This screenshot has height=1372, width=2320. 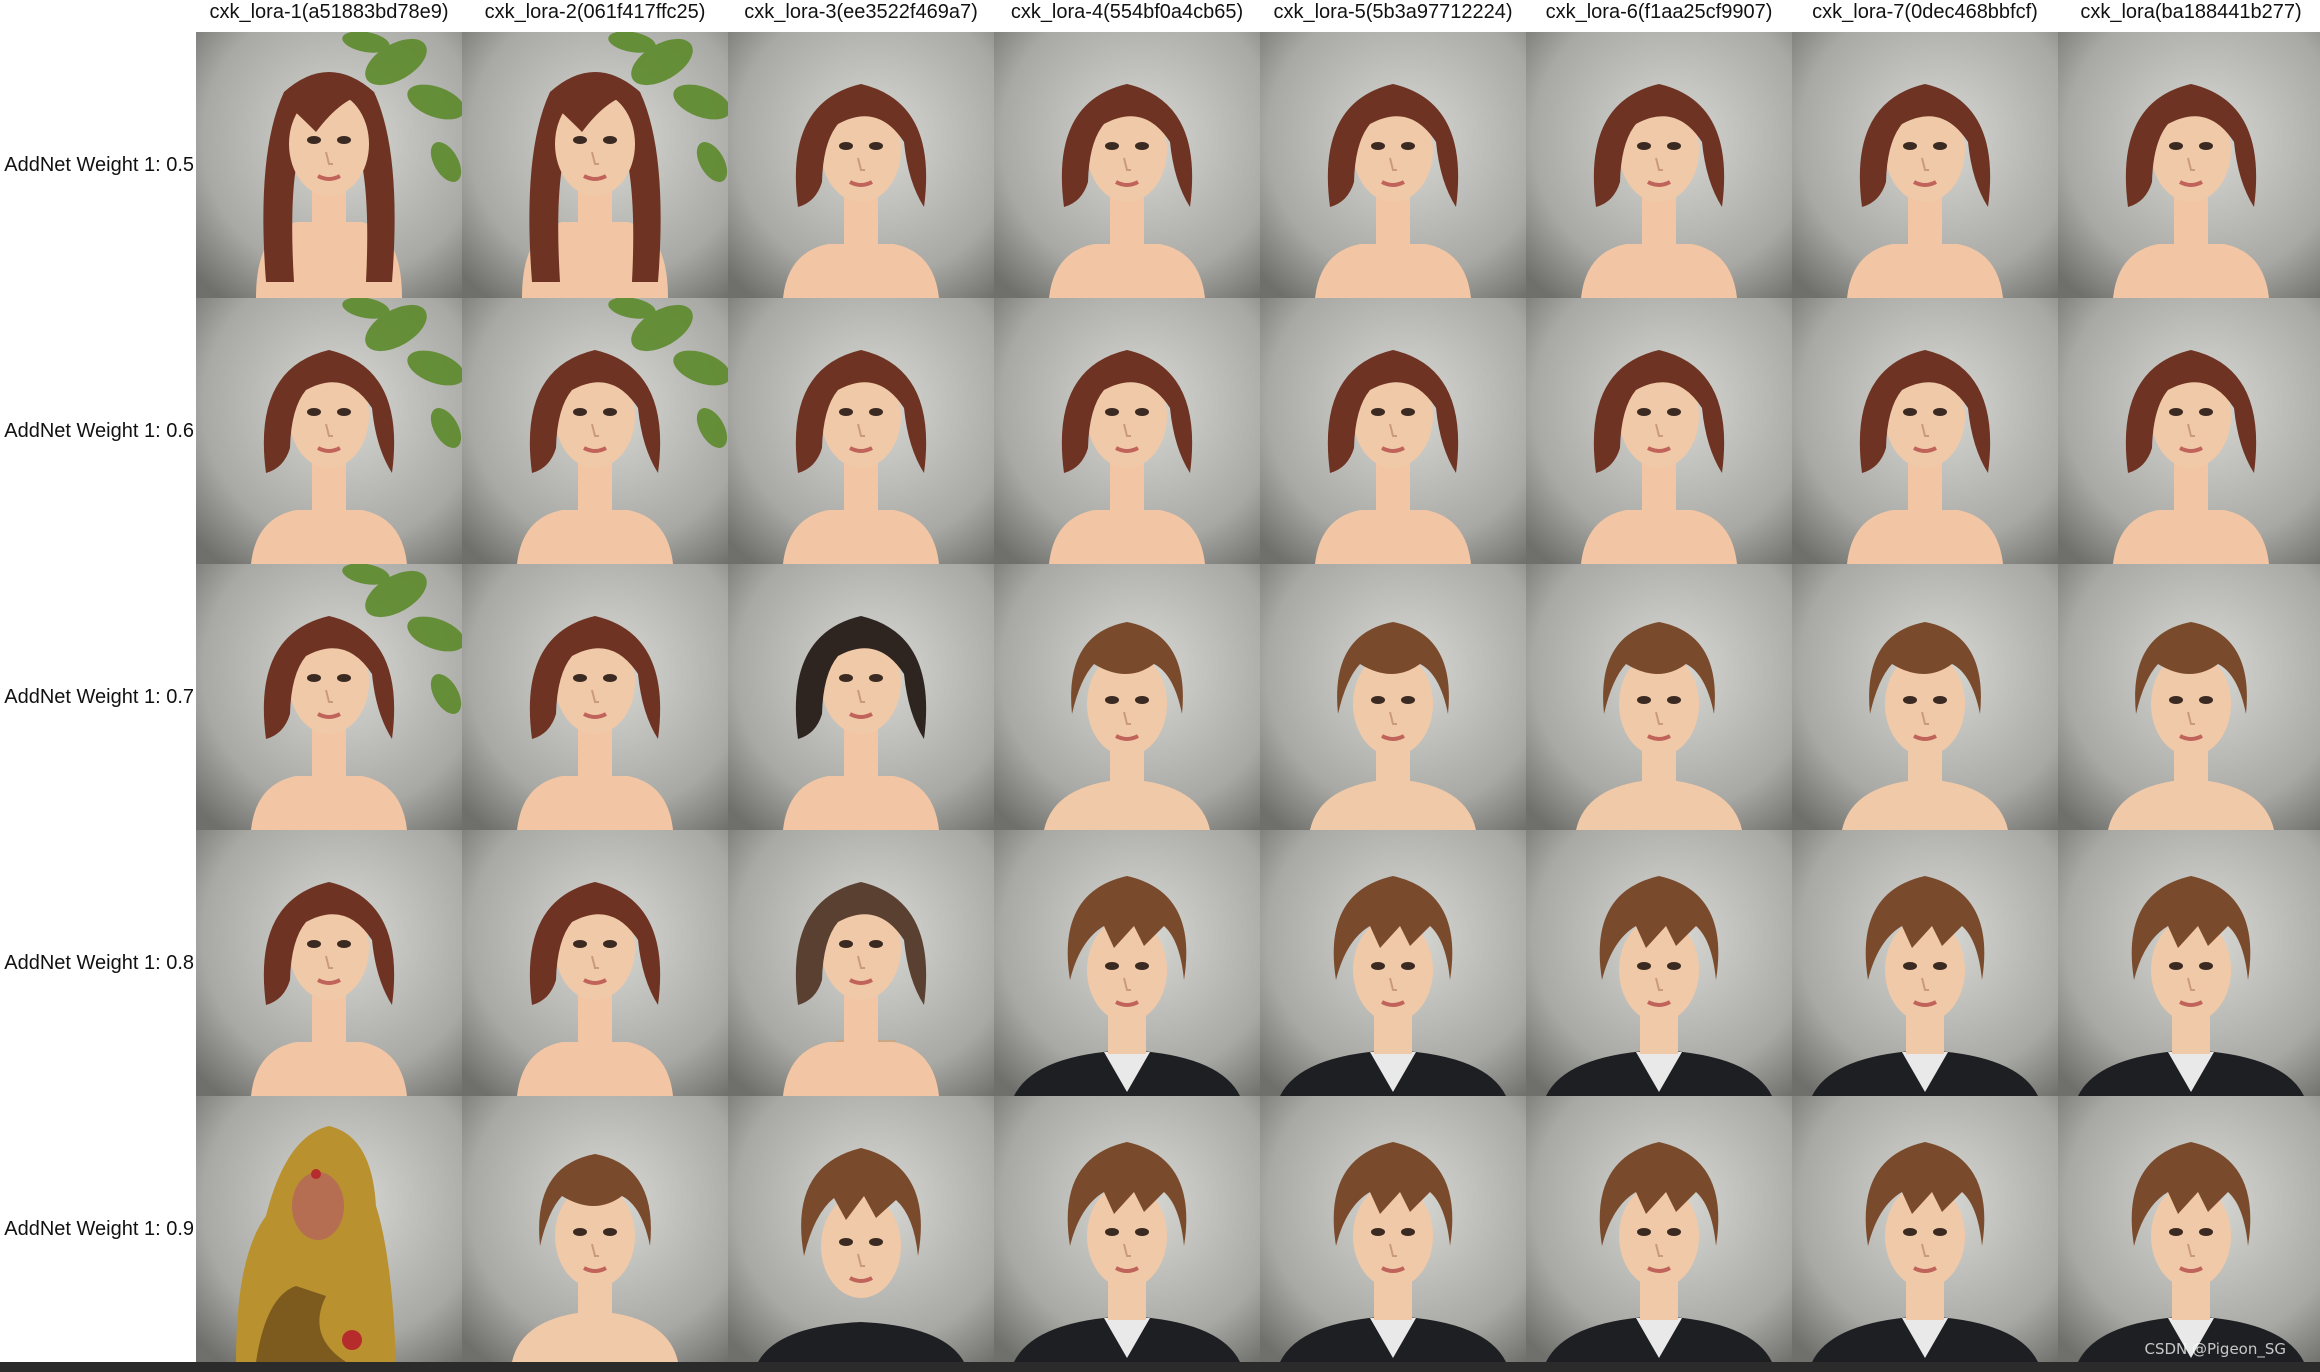 What do you see at coordinates (99, 963) in the screenshot?
I see `row-label: AddNet Weight 1: 0.8` at bounding box center [99, 963].